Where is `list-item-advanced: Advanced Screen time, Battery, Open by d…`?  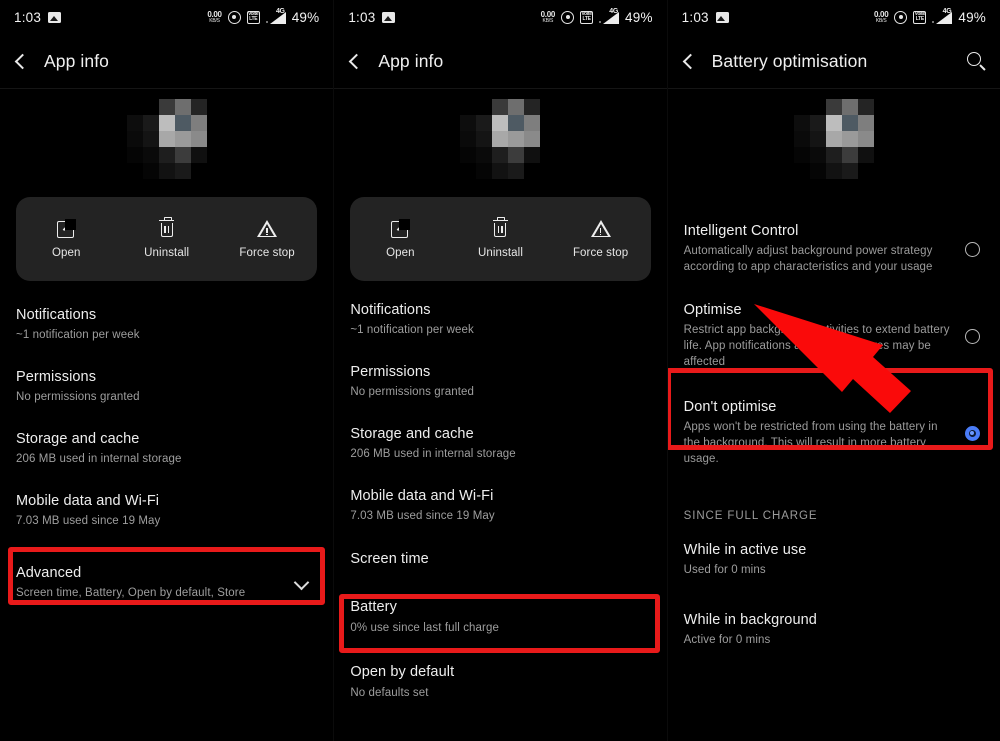 list-item-advanced: Advanced Screen time, Battery, Open by d… is located at coordinates (166, 582).